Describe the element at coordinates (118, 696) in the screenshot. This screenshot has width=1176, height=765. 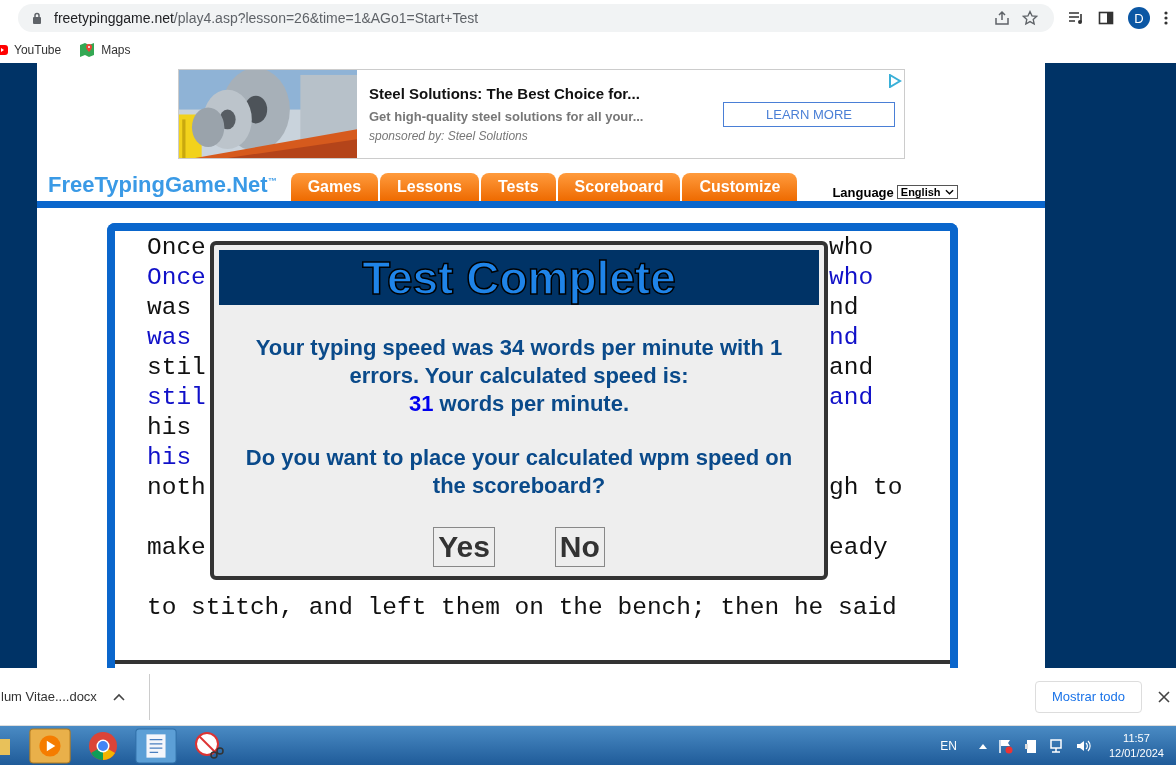
I see `chevron-up-icon` at that location.